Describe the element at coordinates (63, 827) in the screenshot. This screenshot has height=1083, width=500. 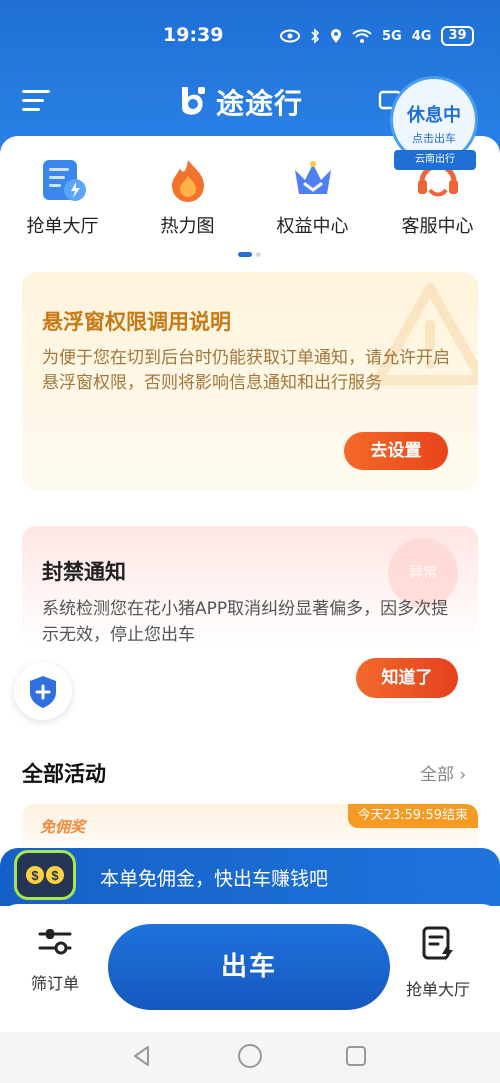
I see `activity-tag: 免佣奖` at that location.